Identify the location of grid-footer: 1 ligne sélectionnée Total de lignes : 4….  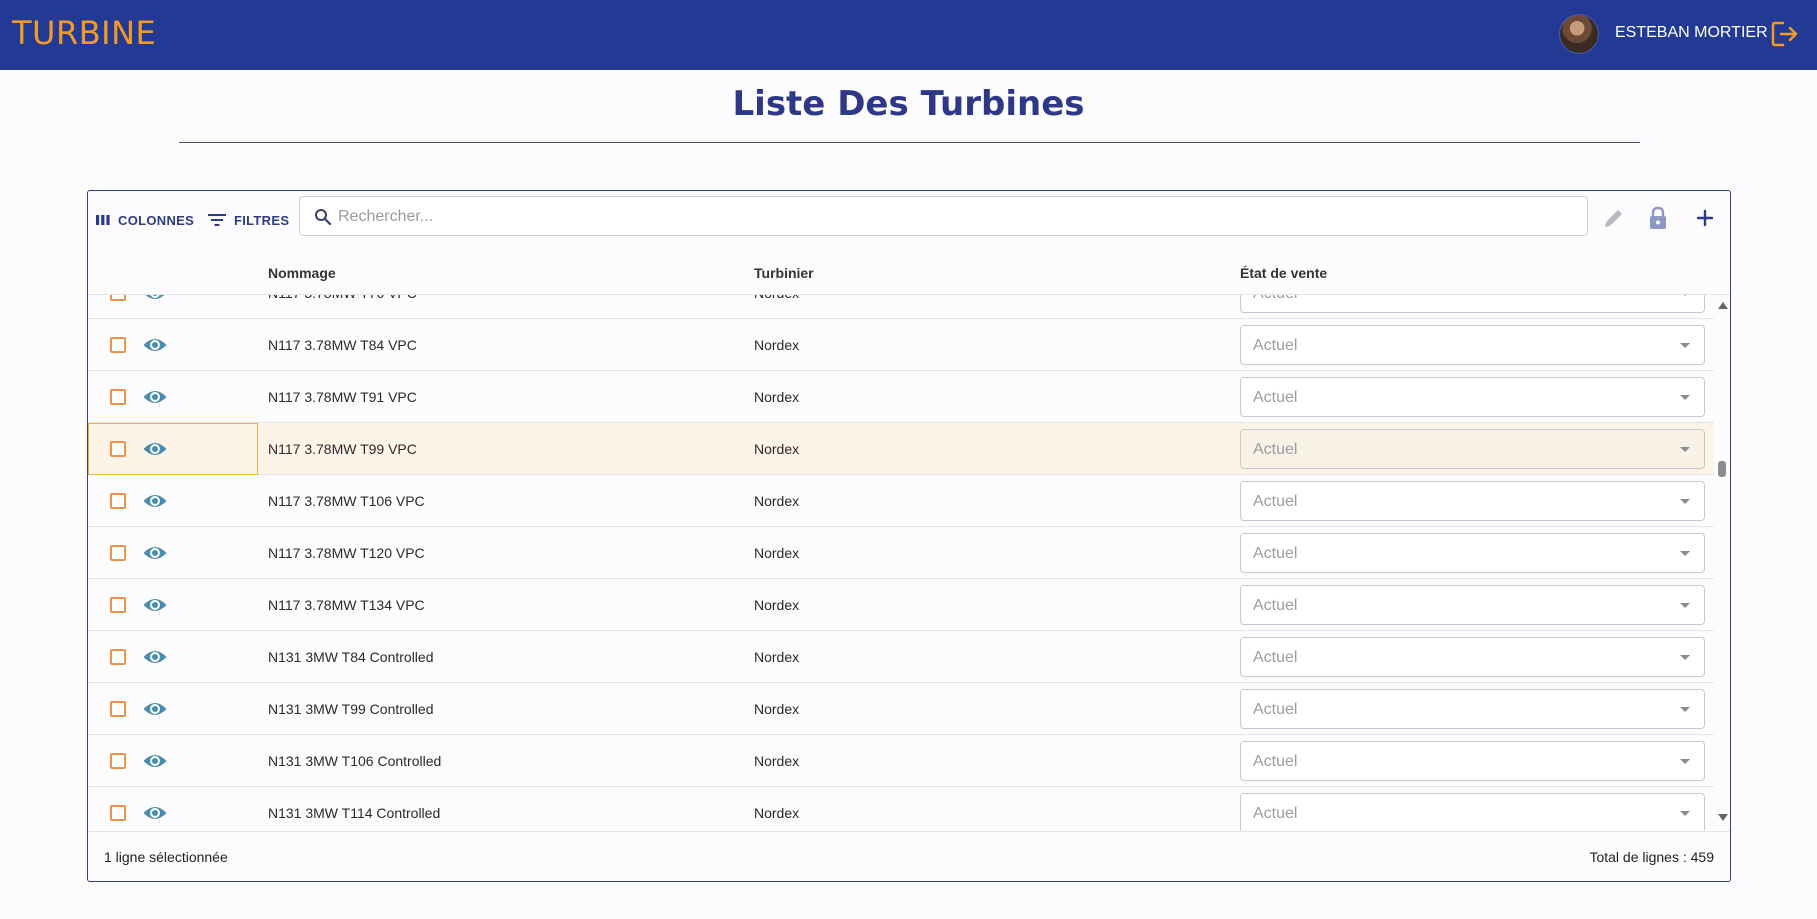
(909, 856).